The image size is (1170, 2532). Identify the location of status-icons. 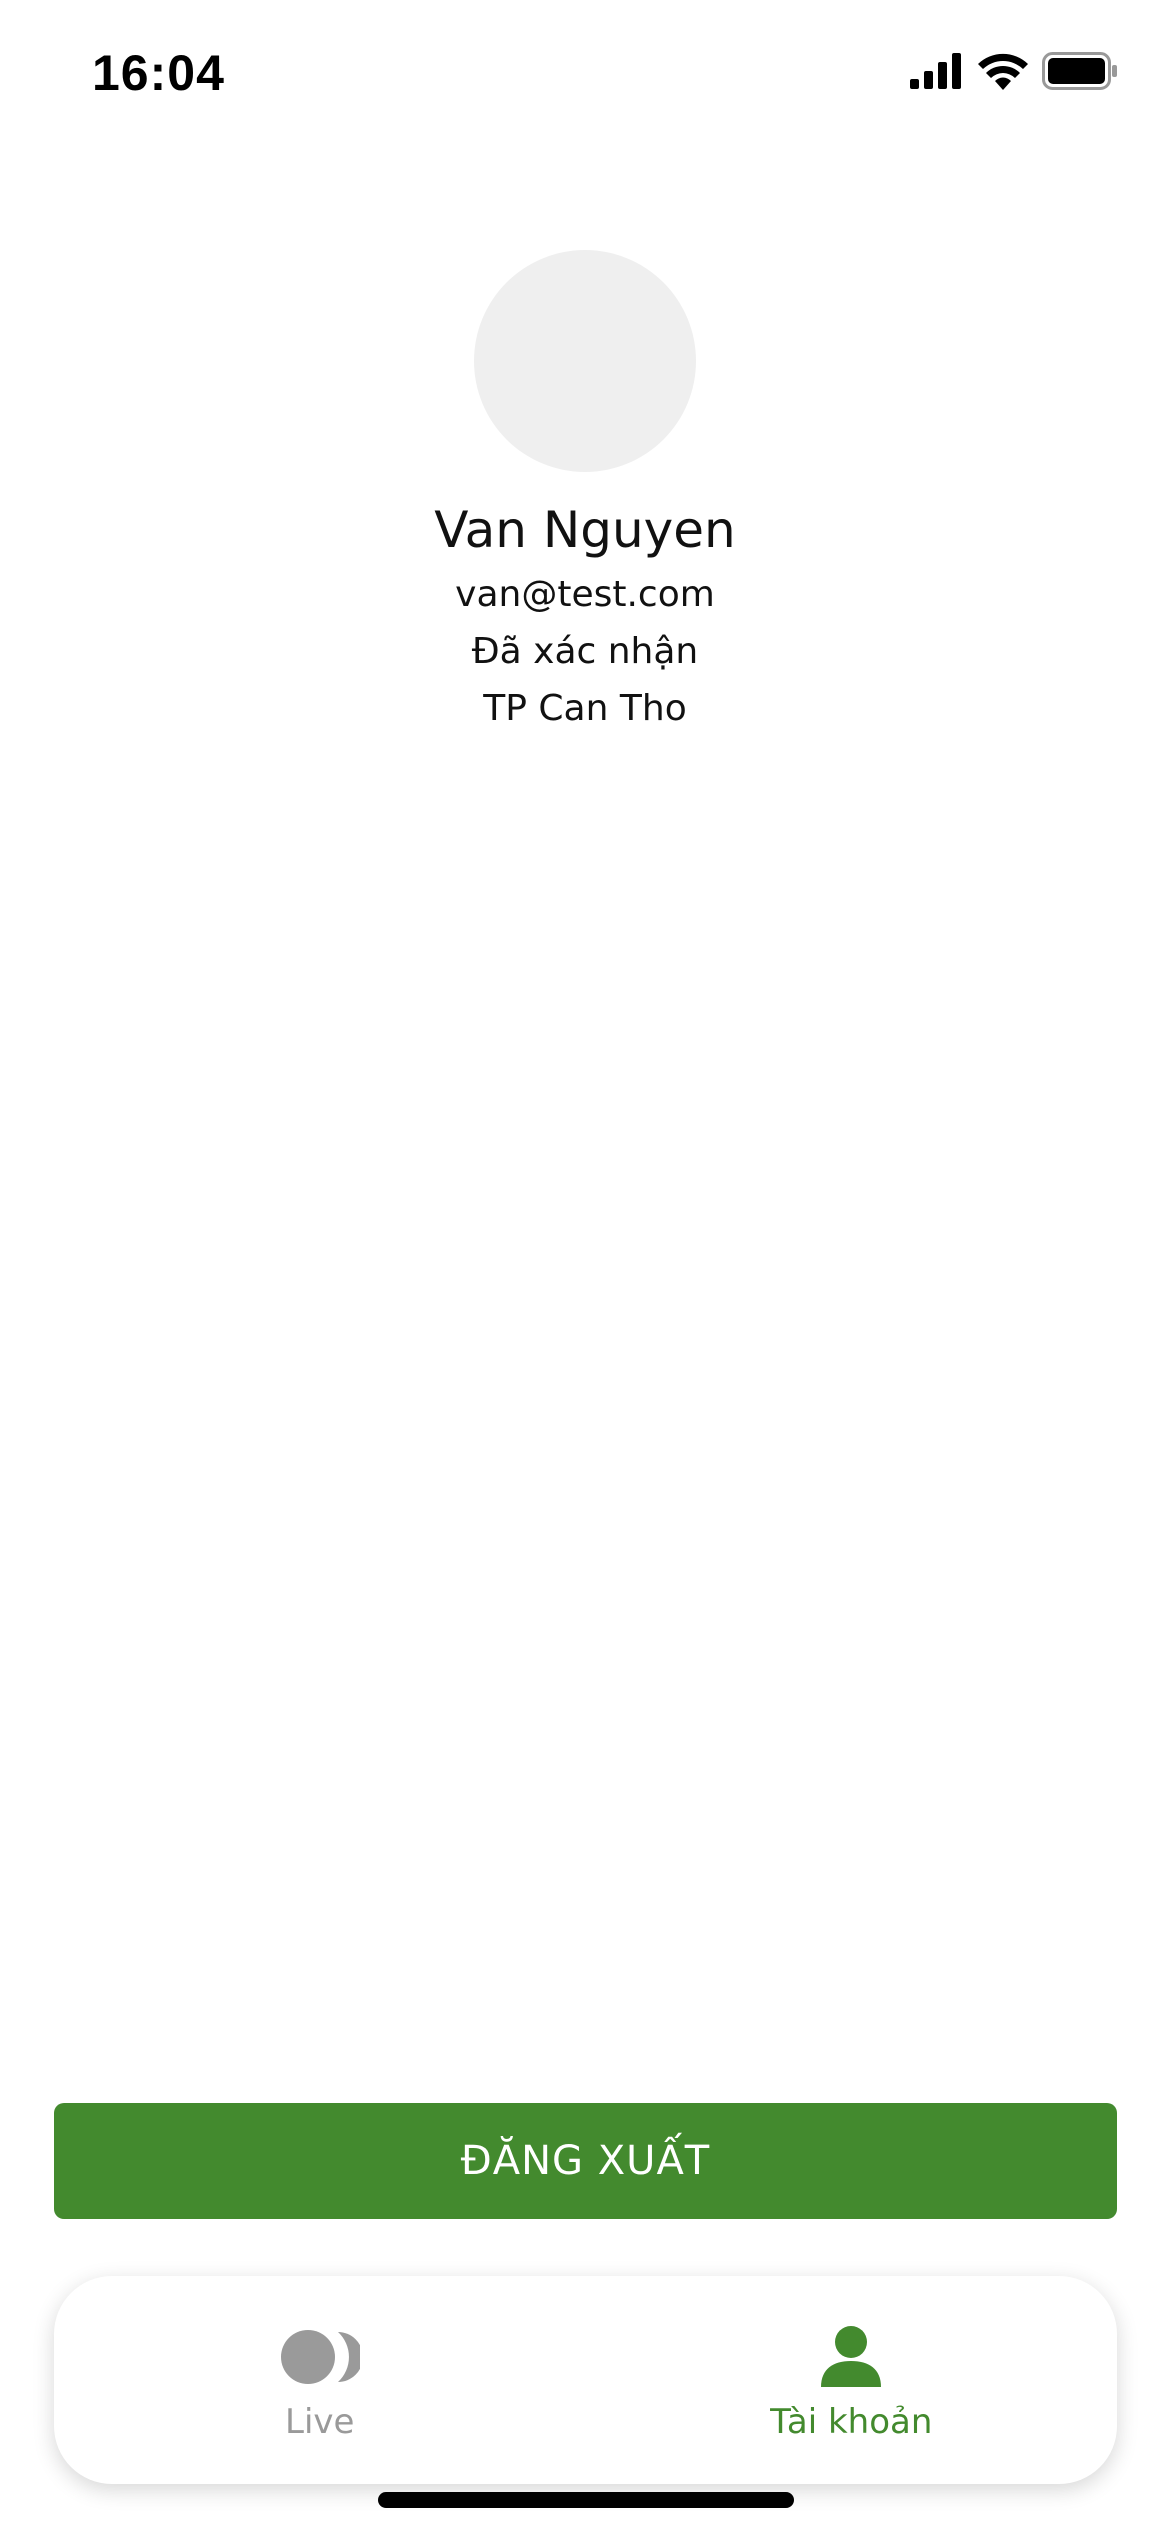
(1014, 73).